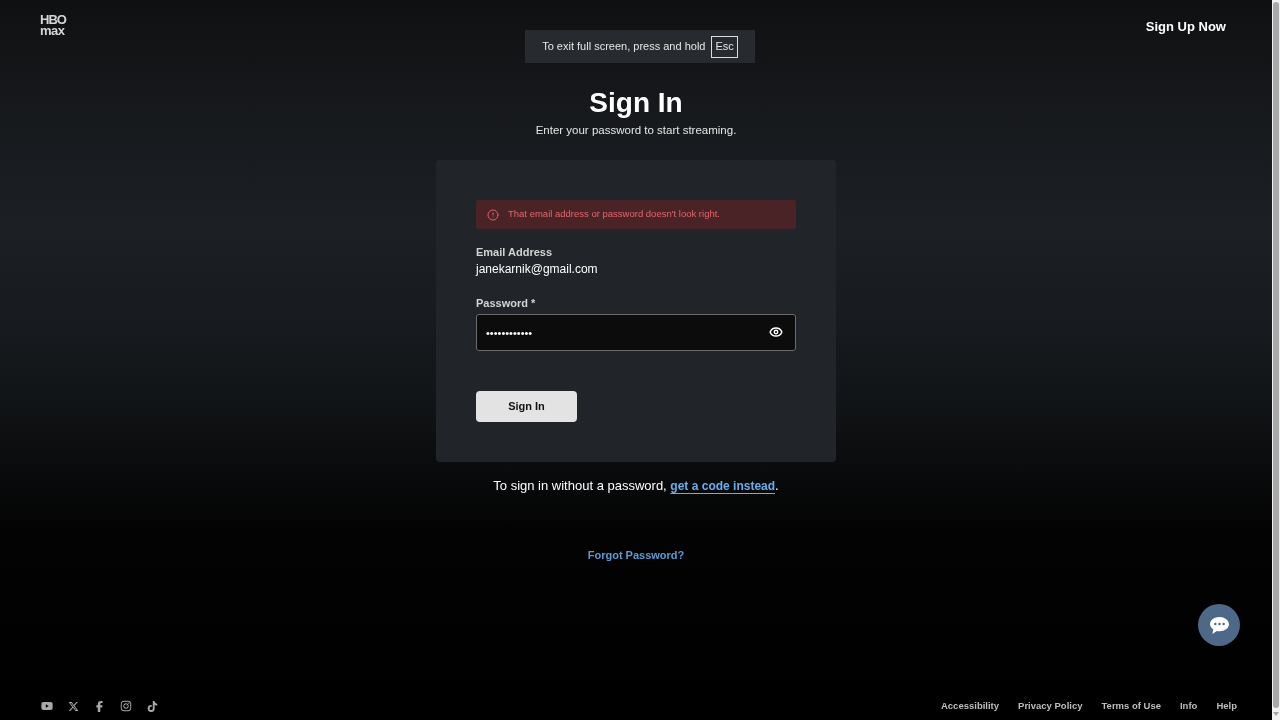 This screenshot has height=720, width=1280. Describe the element at coordinates (526, 406) in the screenshot. I see `sign-in-button: Sign In` at that location.